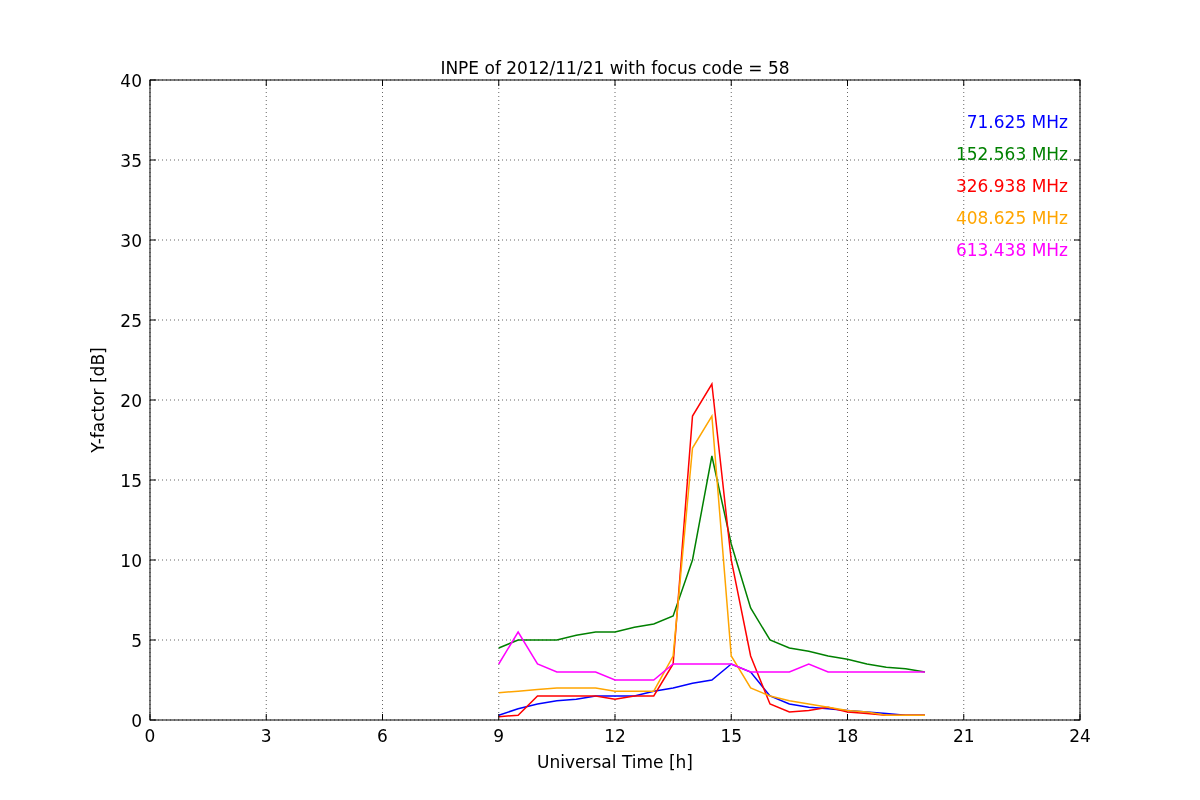  Describe the element at coordinates (266, 736) in the screenshot. I see `tick-label: 3` at that location.